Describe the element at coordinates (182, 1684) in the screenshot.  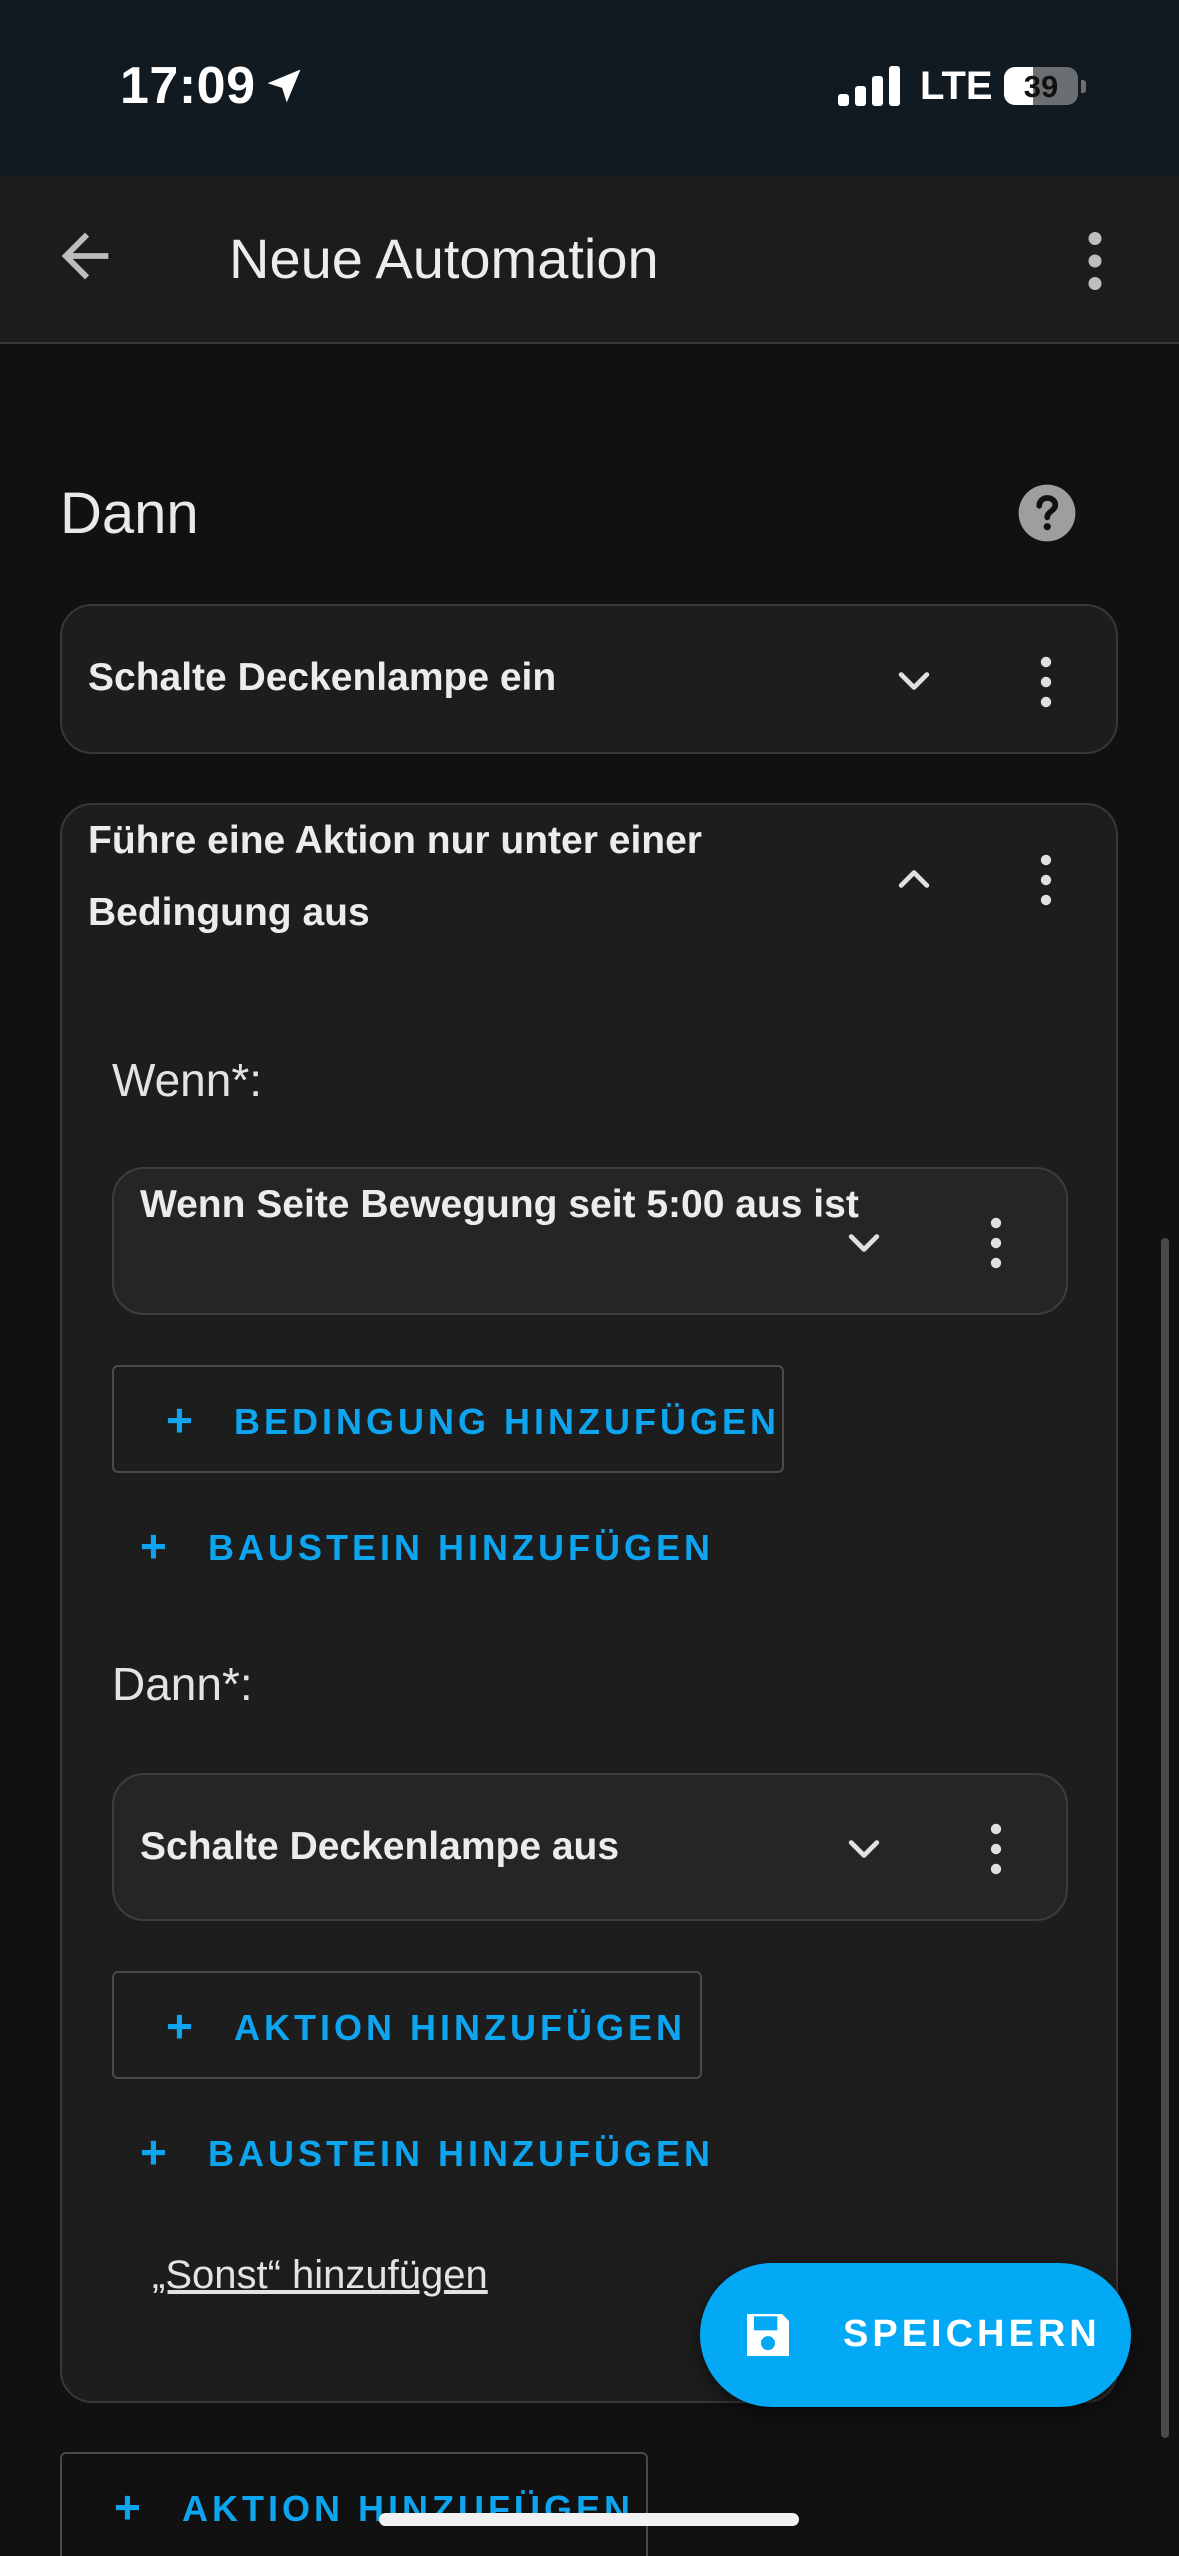
I see `then-label: Dann*:` at that location.